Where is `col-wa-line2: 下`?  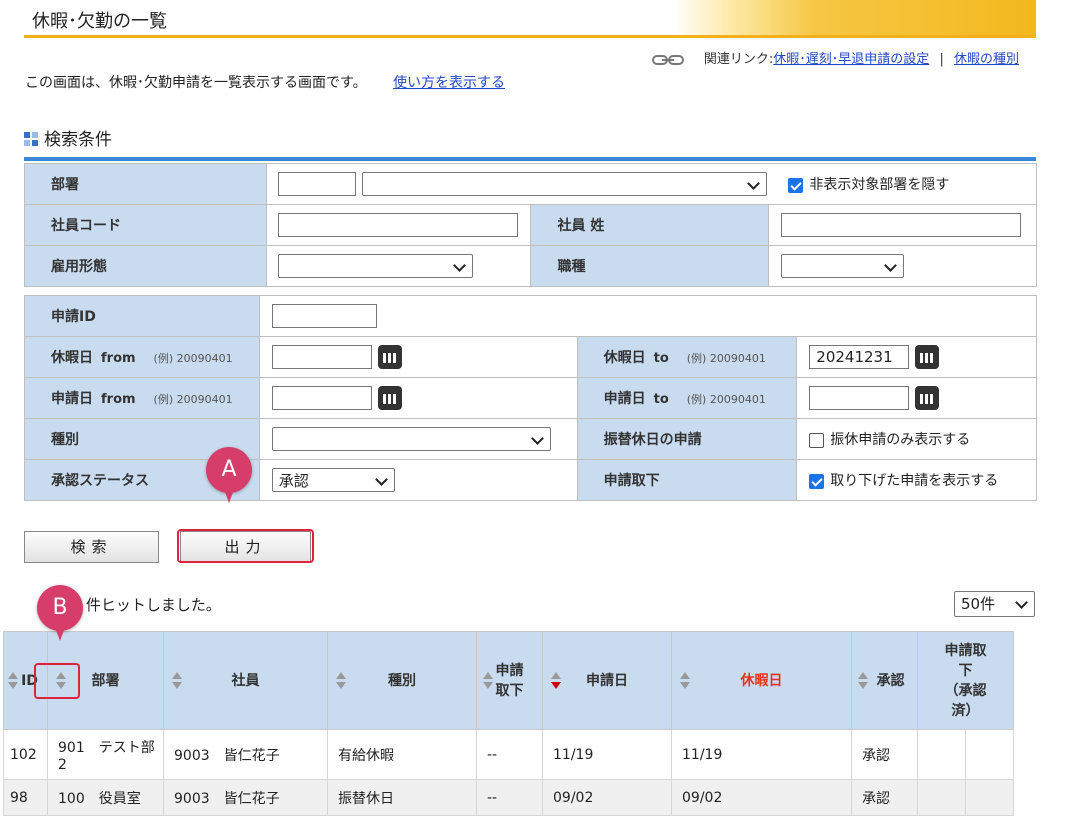 col-wa-line2: 下 is located at coordinates (965, 670).